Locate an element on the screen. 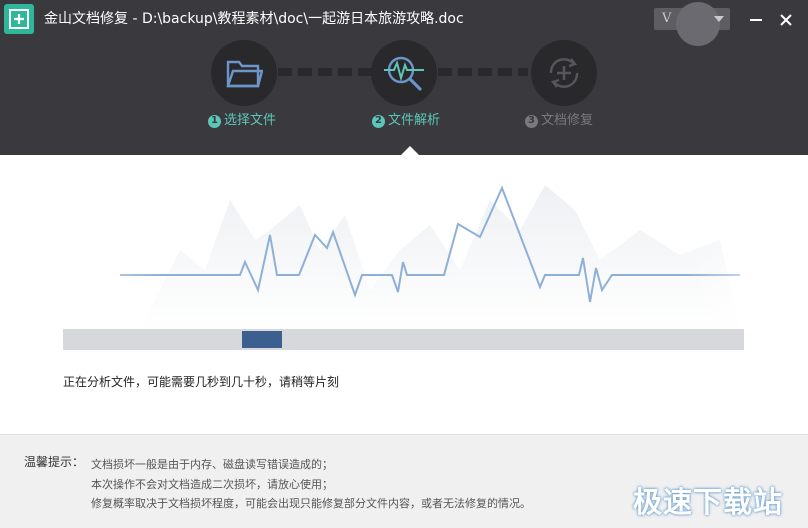  step-2-circle is located at coordinates (404, 73).